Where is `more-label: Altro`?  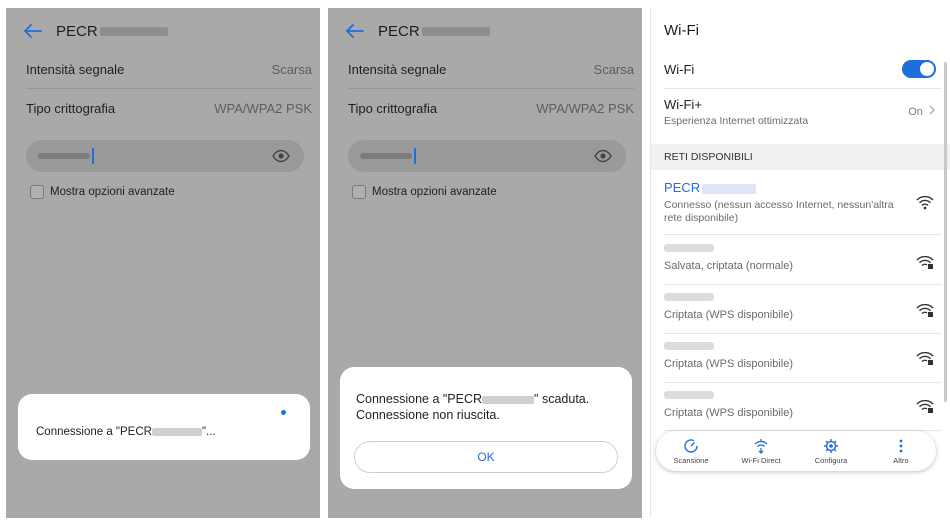 more-label: Altro is located at coordinates (901, 460).